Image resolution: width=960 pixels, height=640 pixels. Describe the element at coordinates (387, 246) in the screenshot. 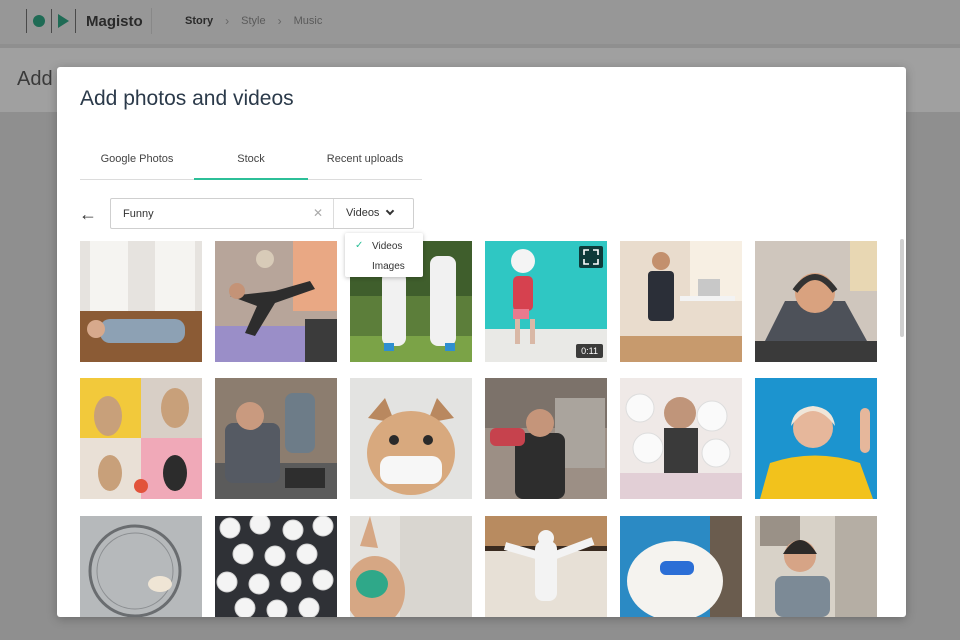

I see `option-videos-label: Videos` at that location.